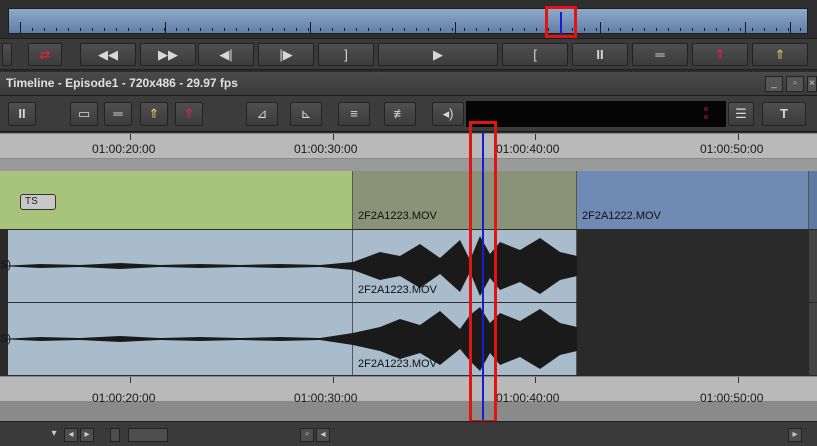 This screenshot has width=817, height=446. What do you see at coordinates (306, 114) in the screenshot?
I see `trim-mode-button: ⊾` at bounding box center [306, 114].